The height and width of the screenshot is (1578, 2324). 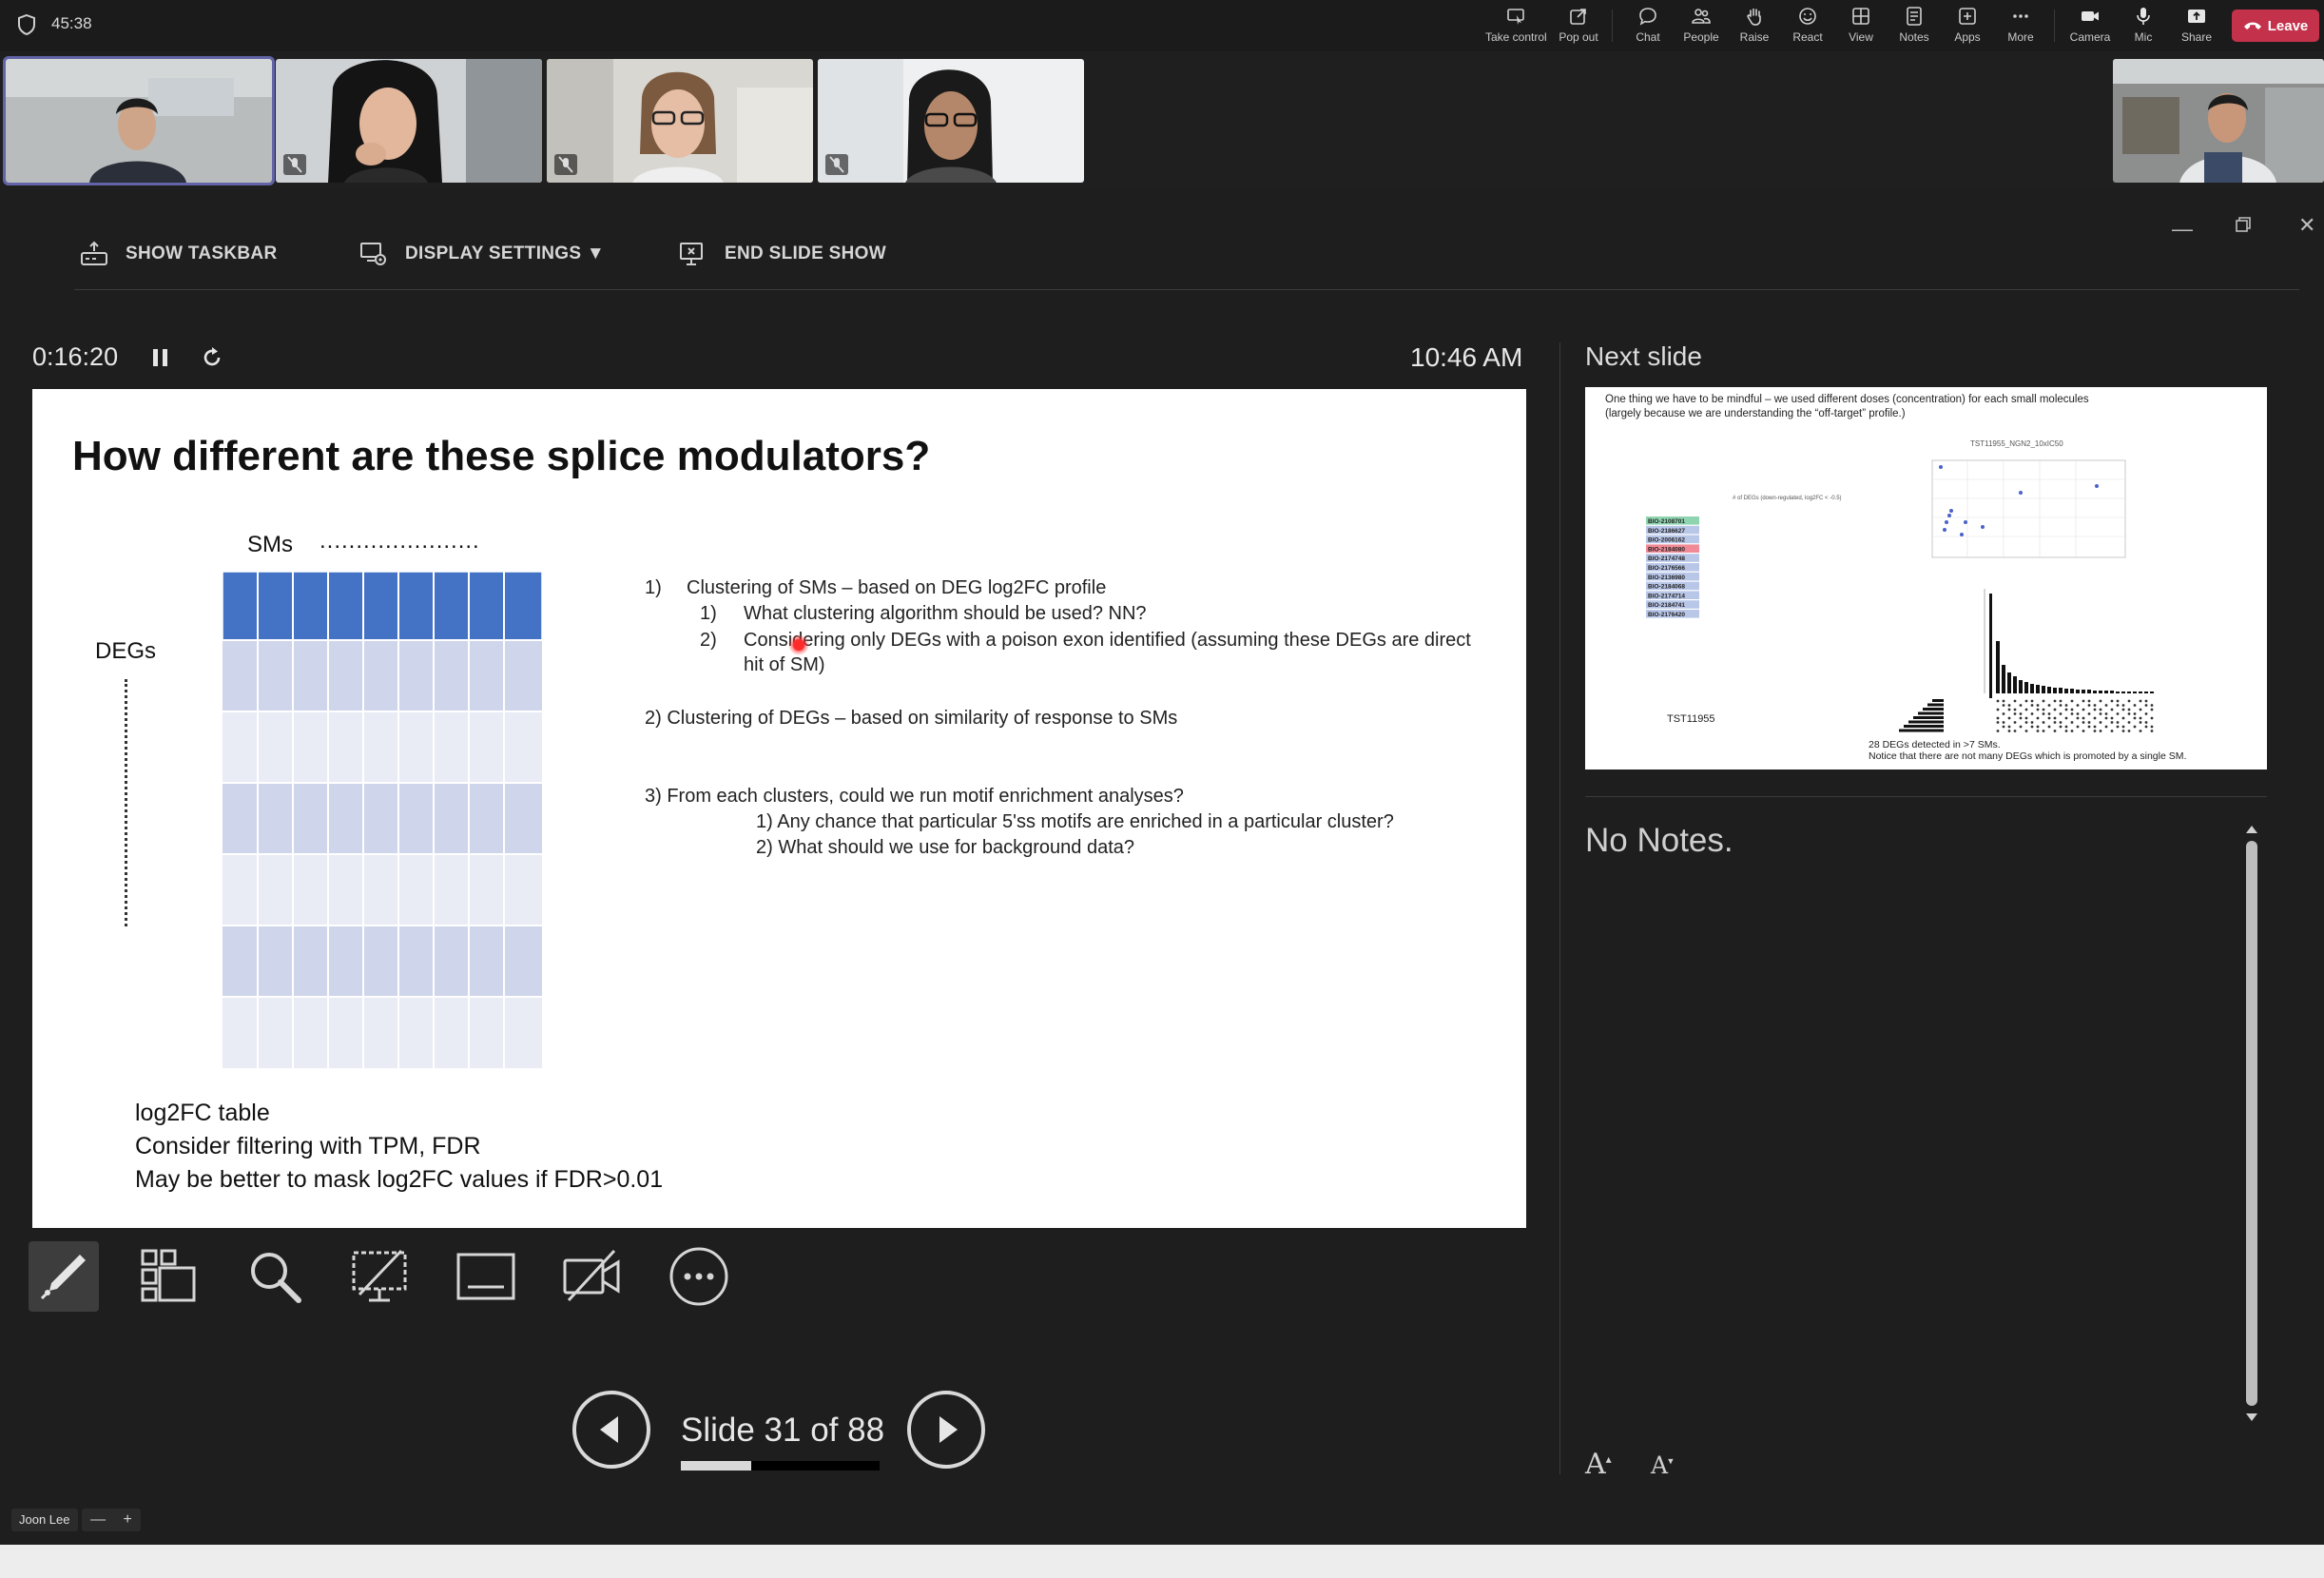 I want to click on restart-timer-icon, so click(x=212, y=357).